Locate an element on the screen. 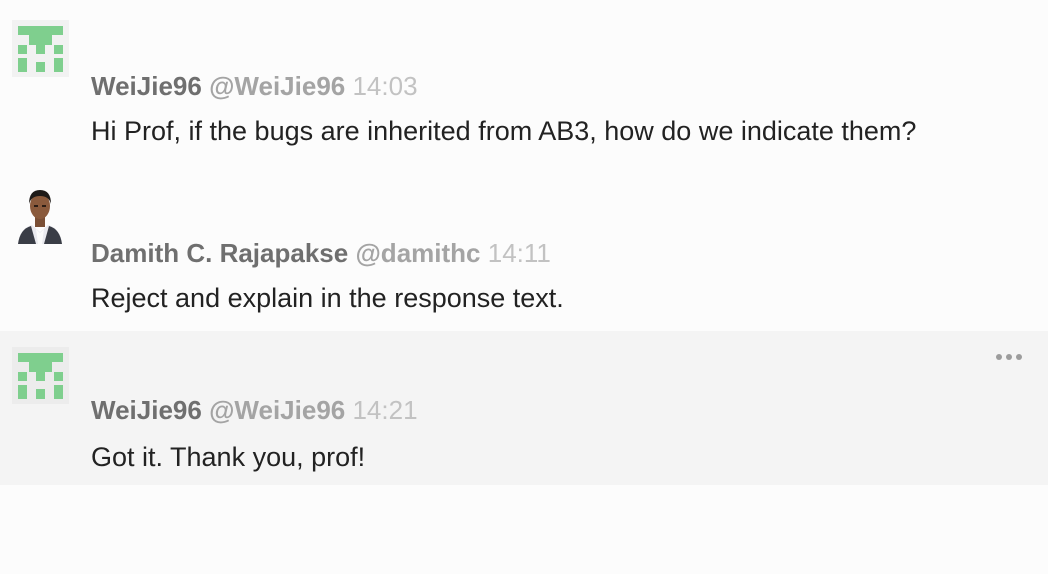 The height and width of the screenshot is (574, 1048). message-timestamp: 14:21 is located at coordinates (384, 410).